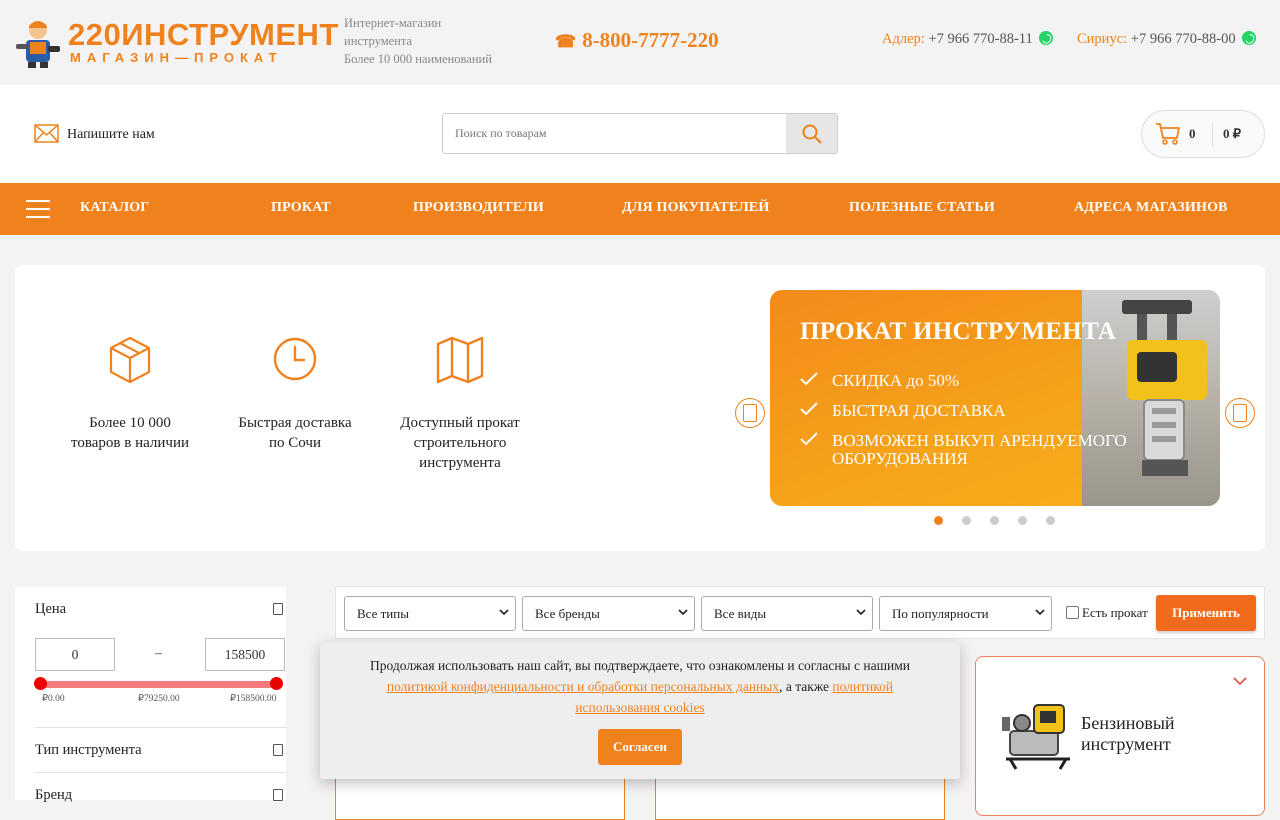 This screenshot has width=1280, height=820. I want to click on sirius-label: Сириус:, so click(1102, 39).